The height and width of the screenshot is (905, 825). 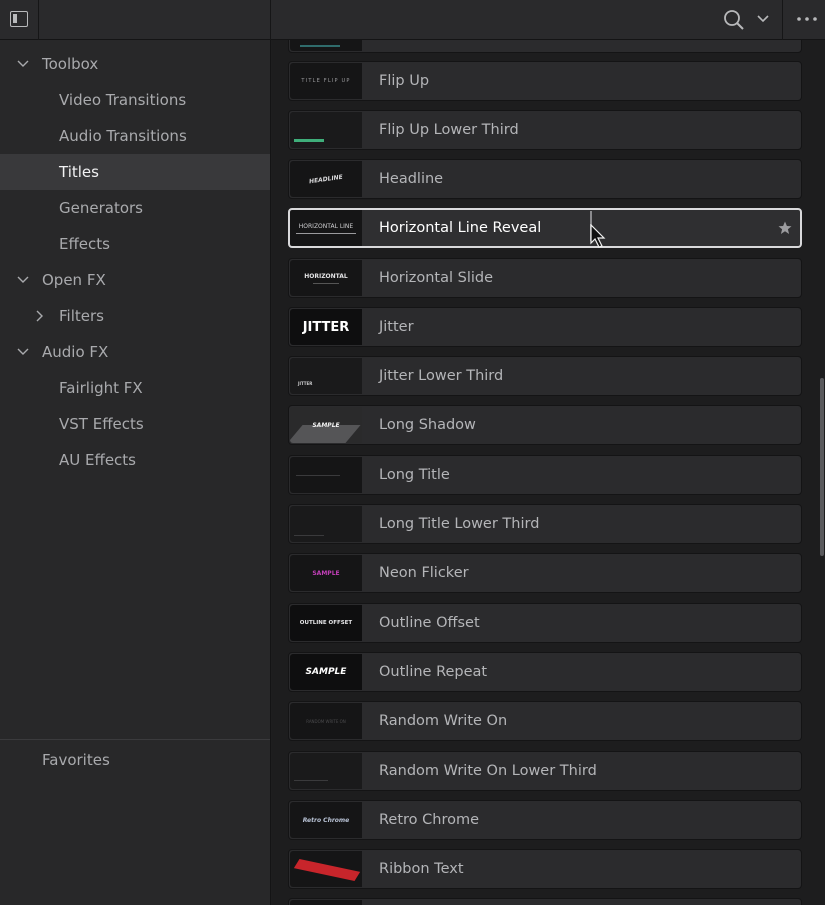 What do you see at coordinates (396, 327) in the screenshot?
I see `item-name: Jitter` at bounding box center [396, 327].